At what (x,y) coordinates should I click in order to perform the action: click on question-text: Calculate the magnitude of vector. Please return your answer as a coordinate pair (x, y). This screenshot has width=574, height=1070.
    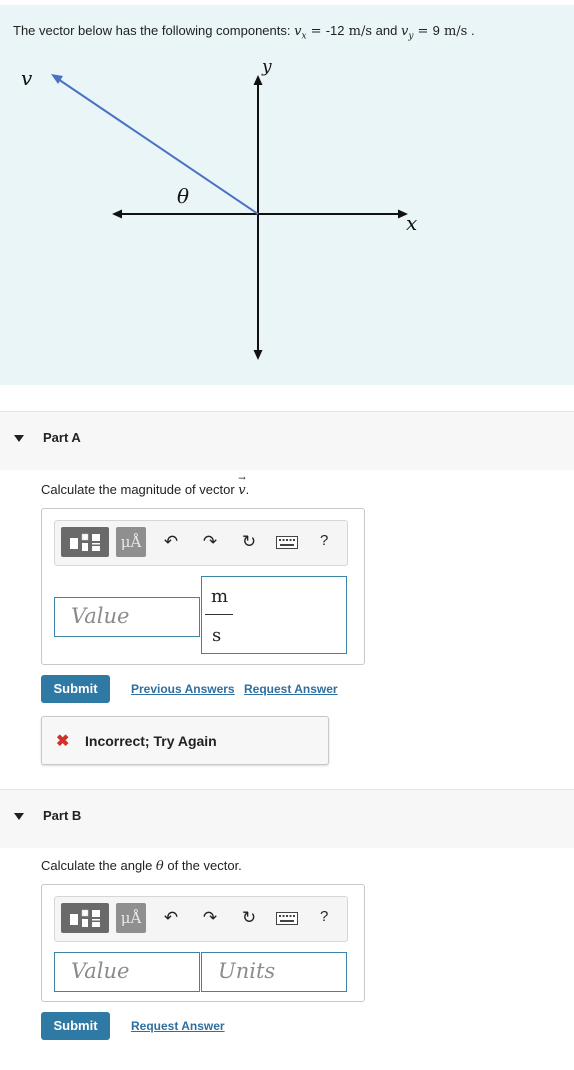
    Looking at the image, I should click on (140, 489).